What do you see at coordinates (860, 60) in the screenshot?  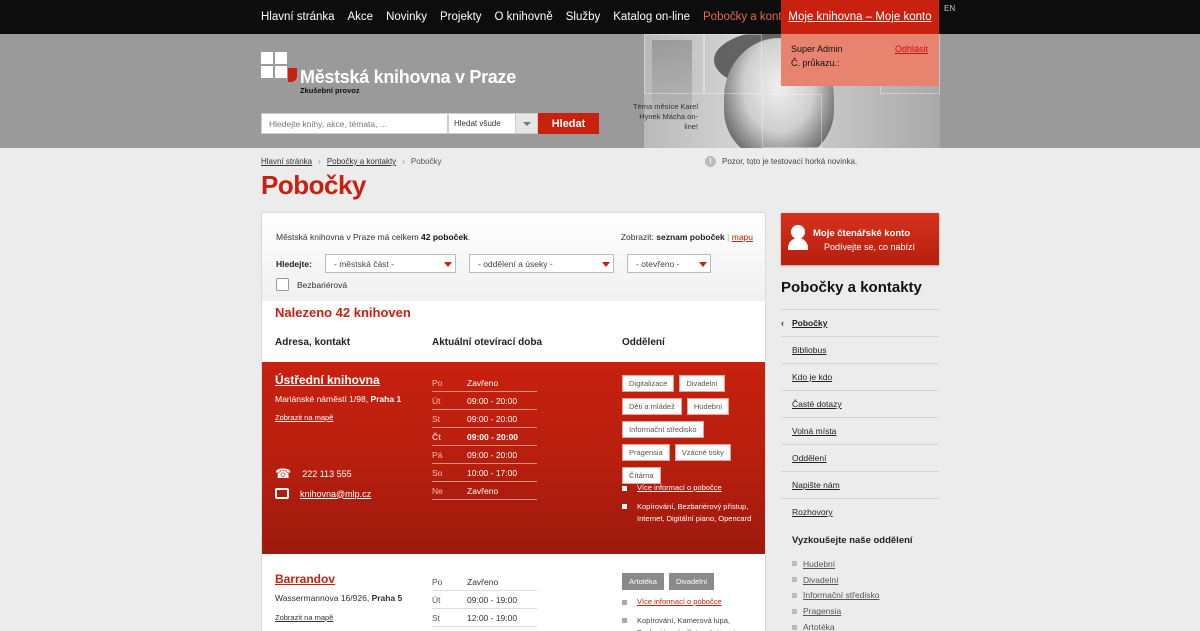 I see `user-panel: Super Admin Č. průkazu.: Odhlásit` at bounding box center [860, 60].